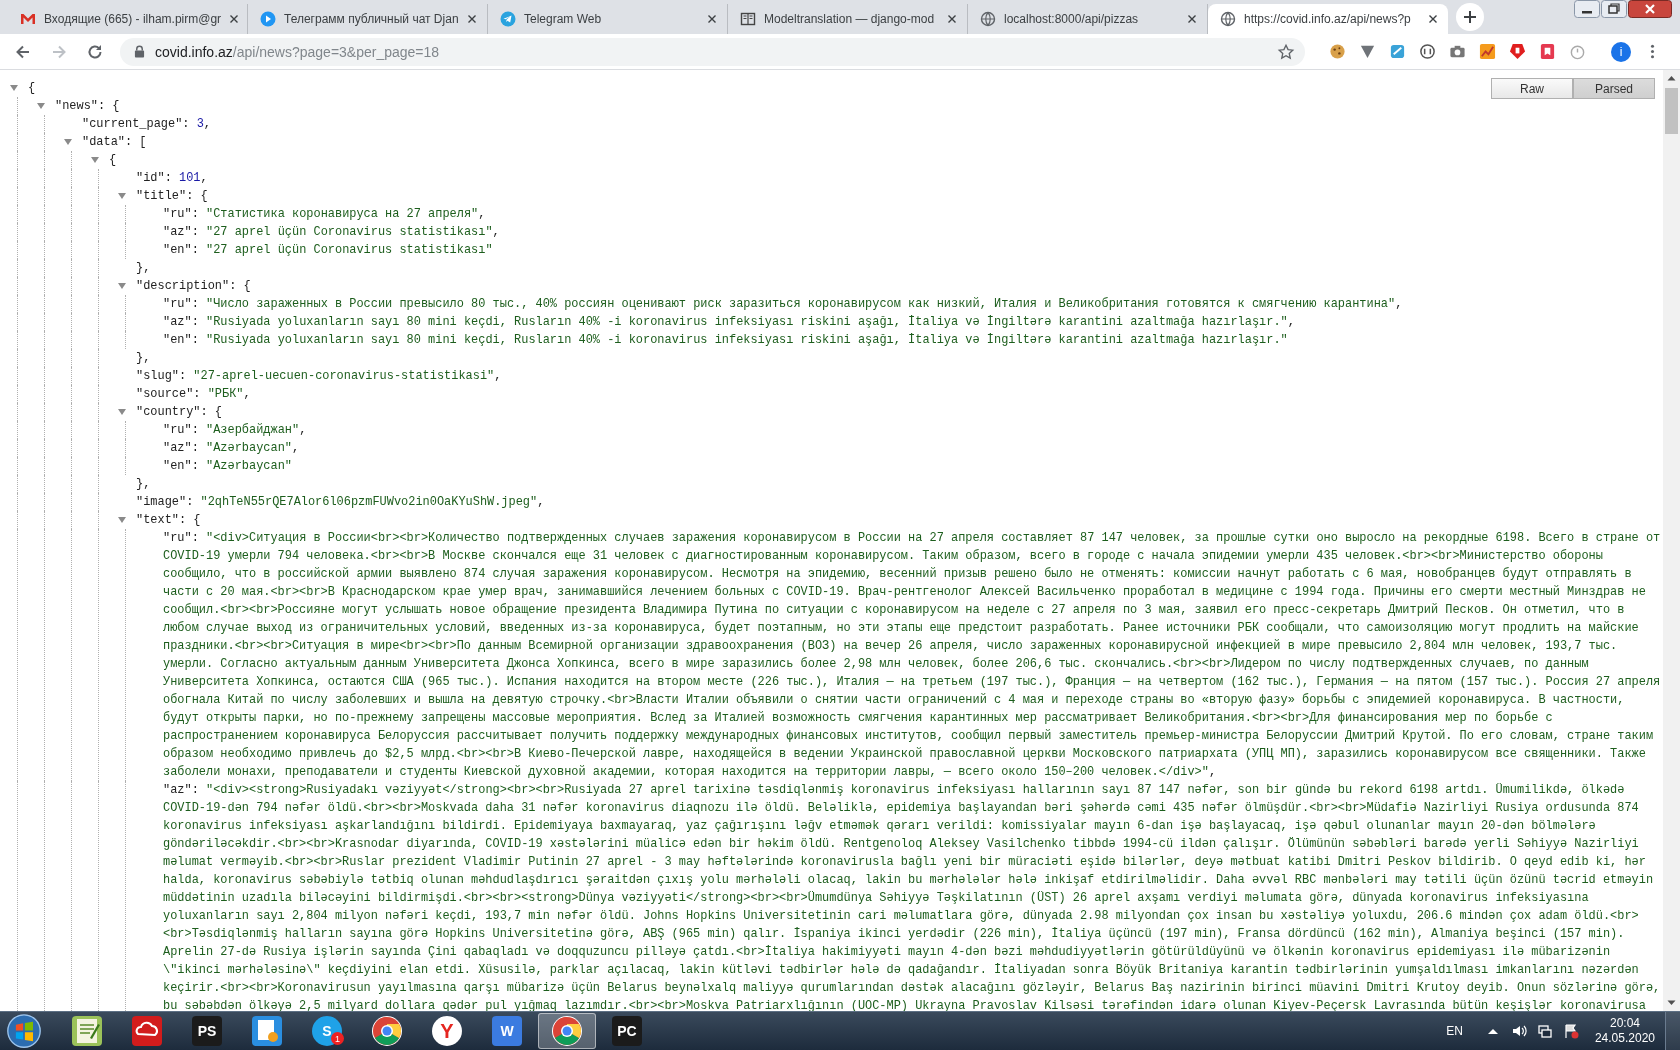 The image size is (1680, 1050). I want to click on view-mode-button: Raw, so click(1532, 88).